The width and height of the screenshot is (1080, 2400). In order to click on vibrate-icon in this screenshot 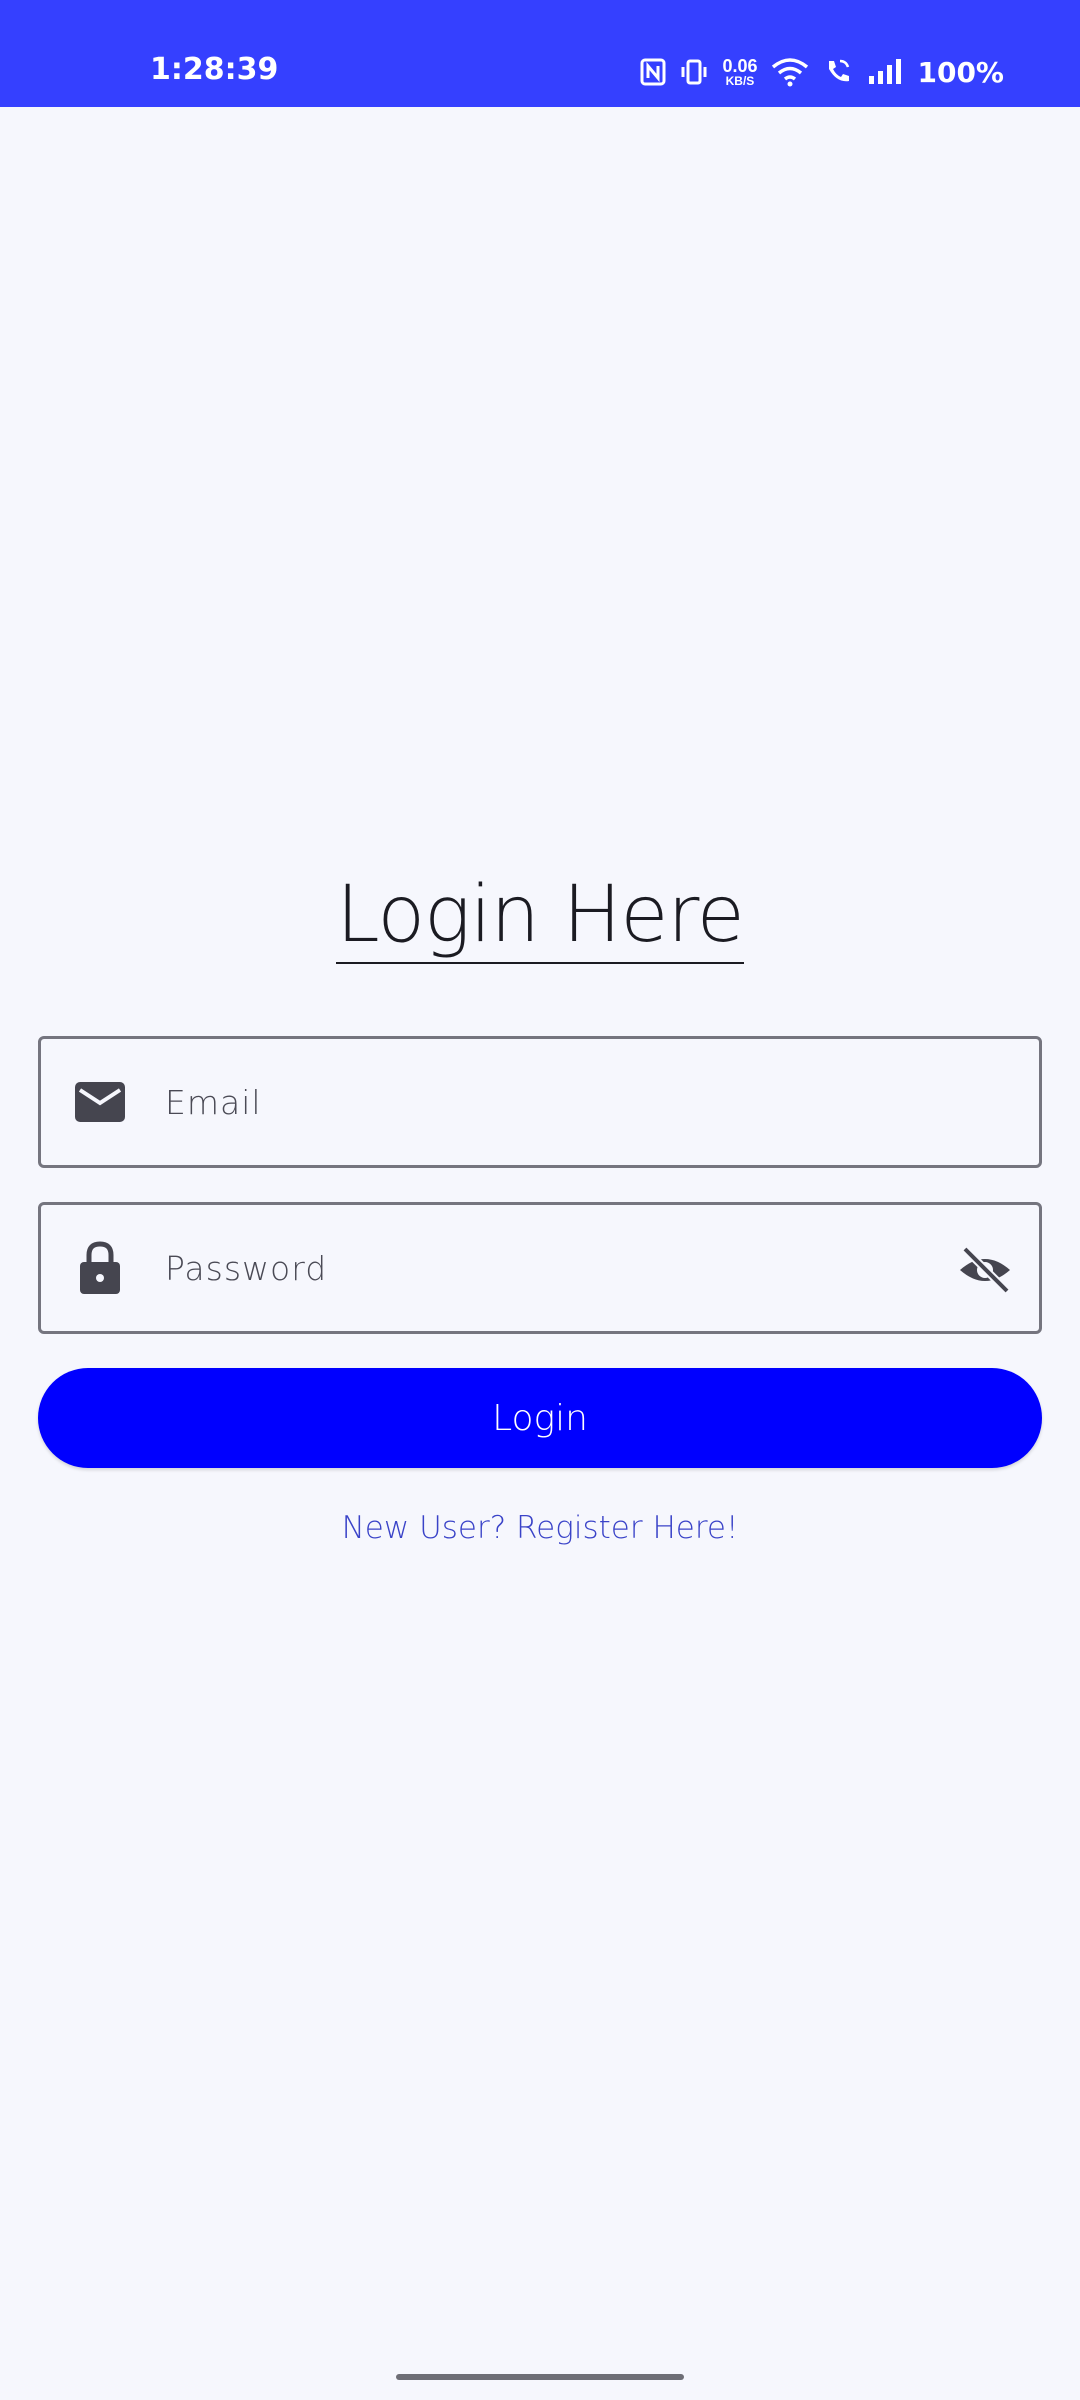, I will do `click(694, 72)`.